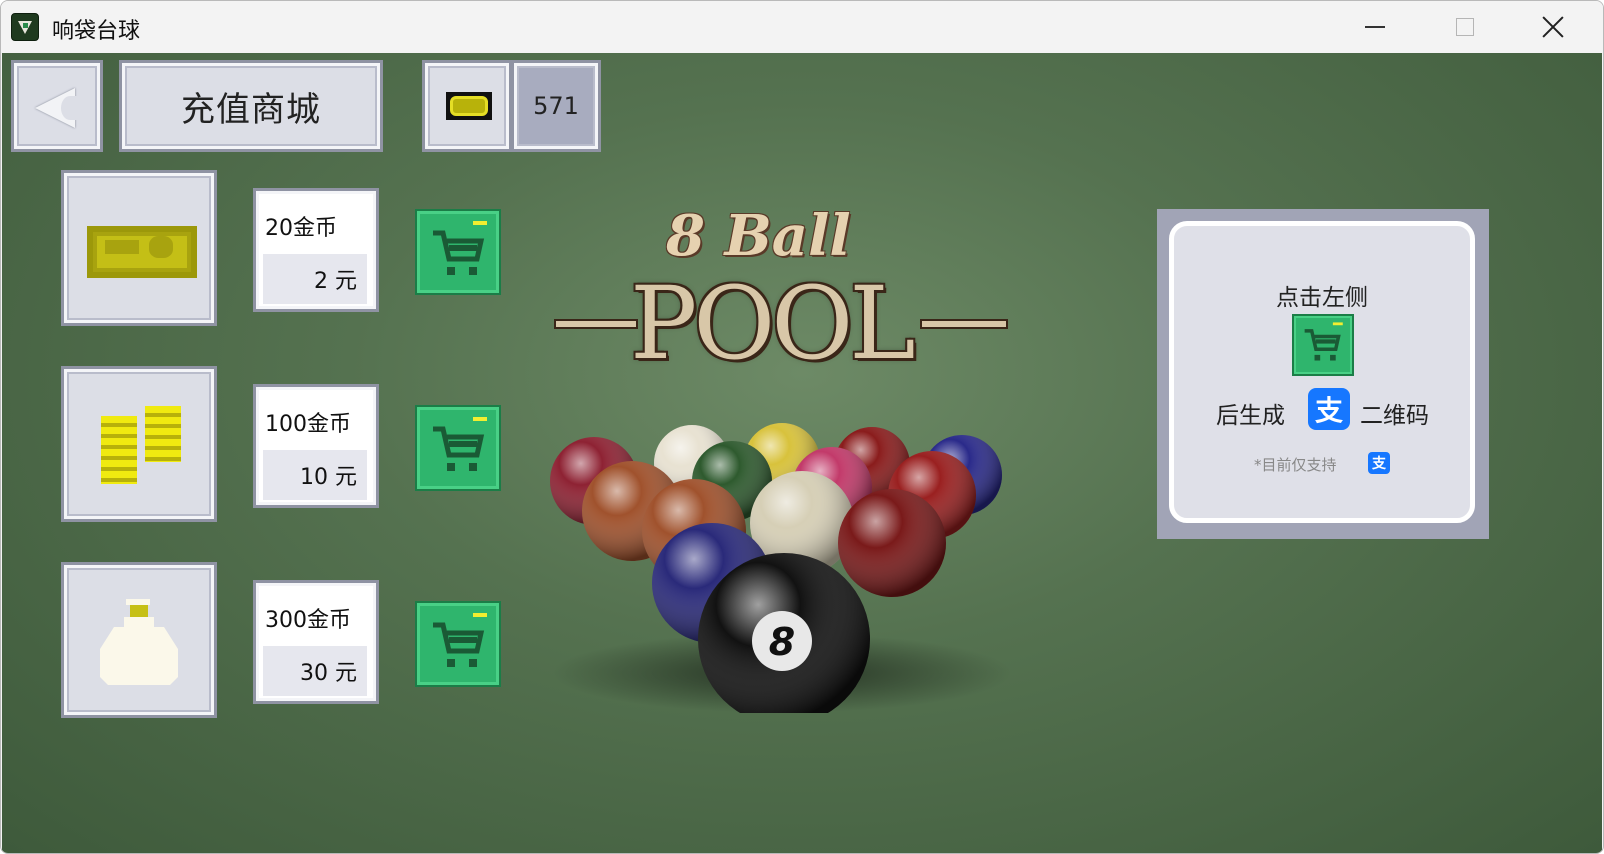 The image size is (1604, 854). I want to click on maximize-icon, so click(1465, 27).